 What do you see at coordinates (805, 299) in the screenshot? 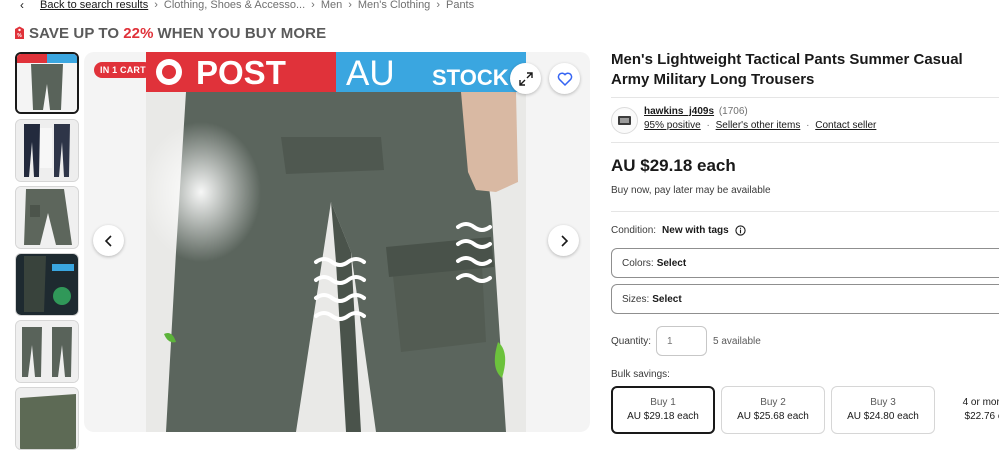
I see `sizes-select: Sizes: Select` at bounding box center [805, 299].